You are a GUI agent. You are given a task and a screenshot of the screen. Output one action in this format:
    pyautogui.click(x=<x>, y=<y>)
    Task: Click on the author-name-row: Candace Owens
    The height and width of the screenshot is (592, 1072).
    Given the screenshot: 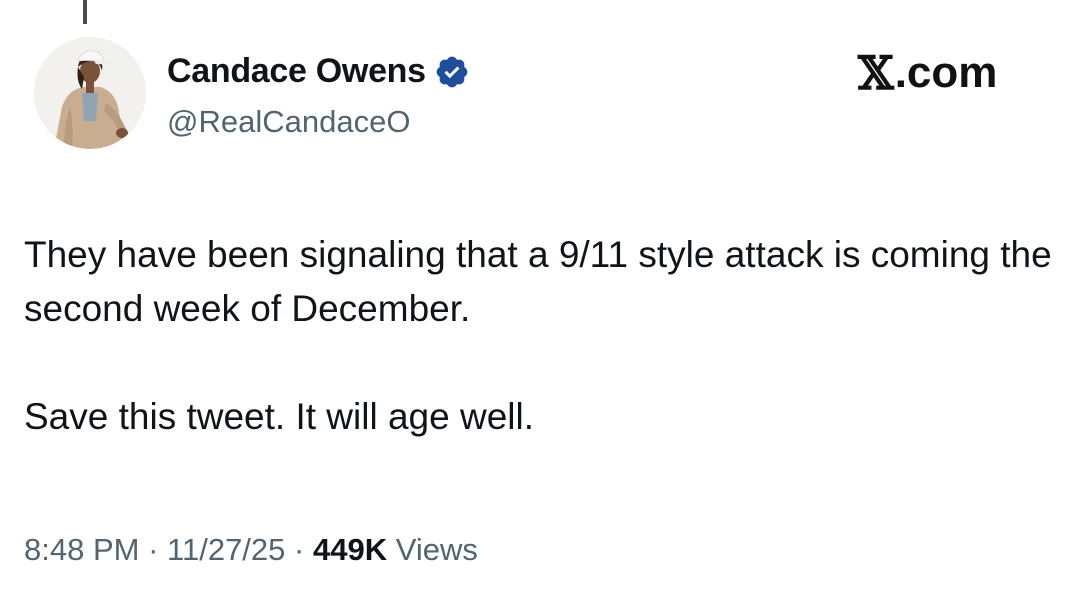 What is the action you would take?
    pyautogui.click(x=318, y=71)
    